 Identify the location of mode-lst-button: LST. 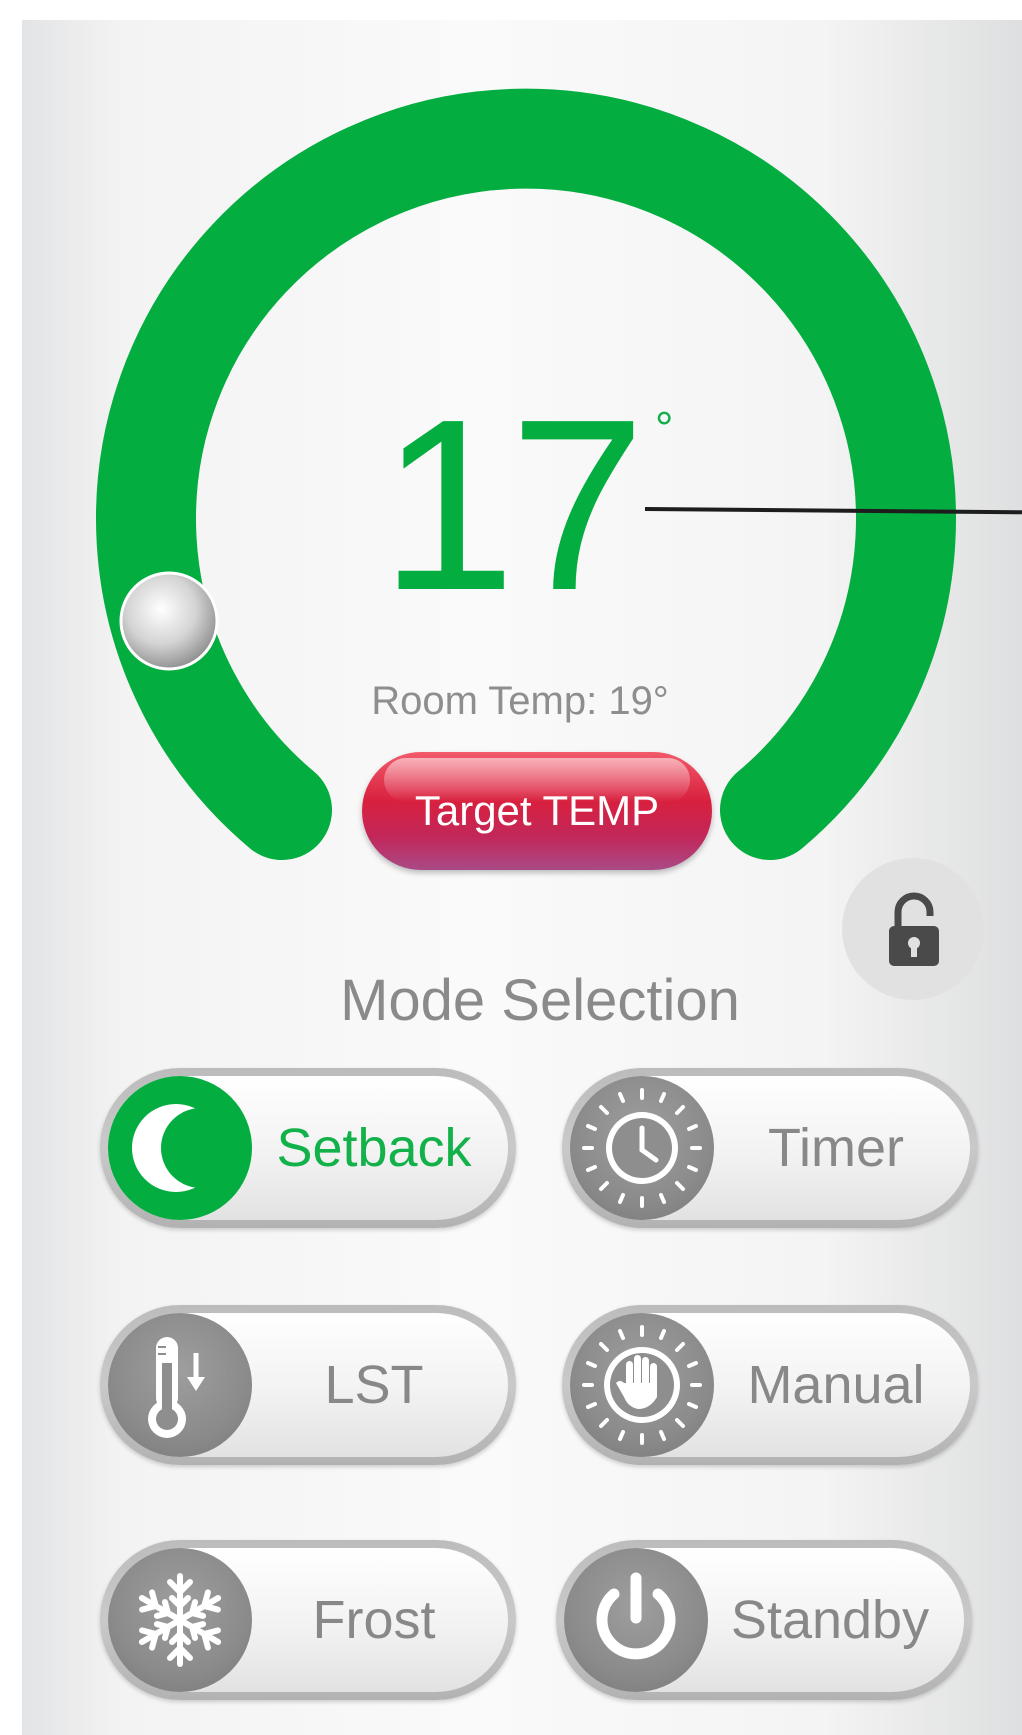
(308, 1385).